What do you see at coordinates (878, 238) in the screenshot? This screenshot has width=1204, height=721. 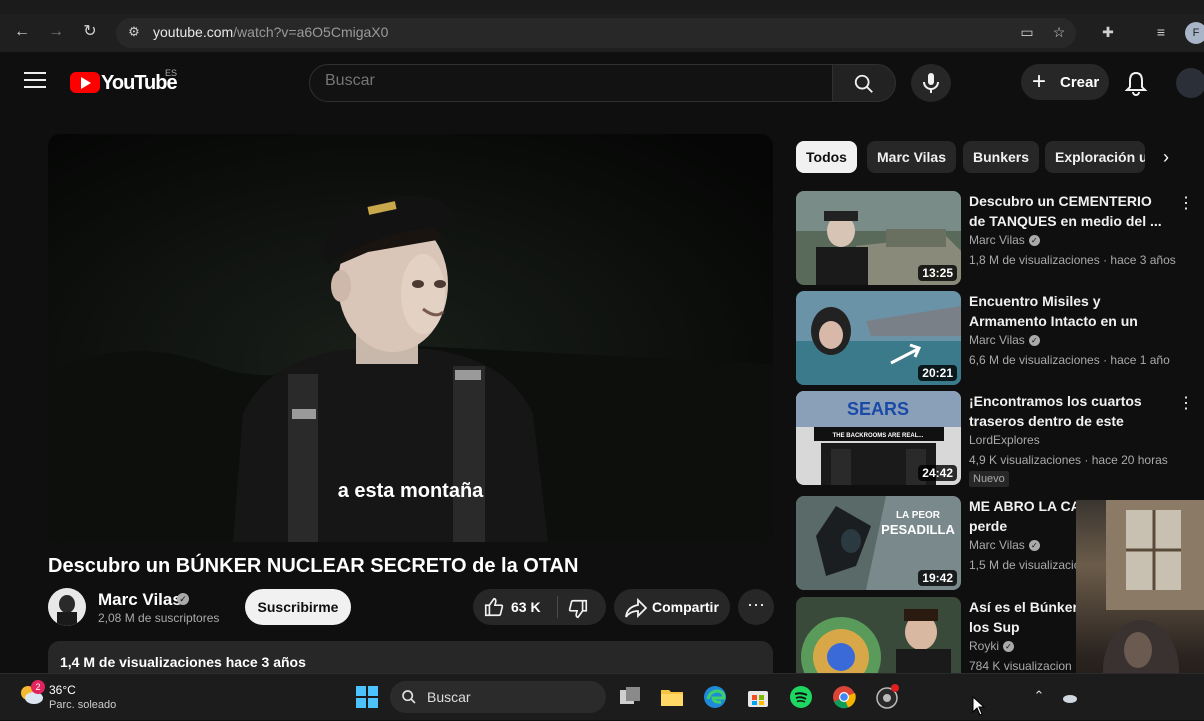 I see `video-thumbnail: 13:25` at bounding box center [878, 238].